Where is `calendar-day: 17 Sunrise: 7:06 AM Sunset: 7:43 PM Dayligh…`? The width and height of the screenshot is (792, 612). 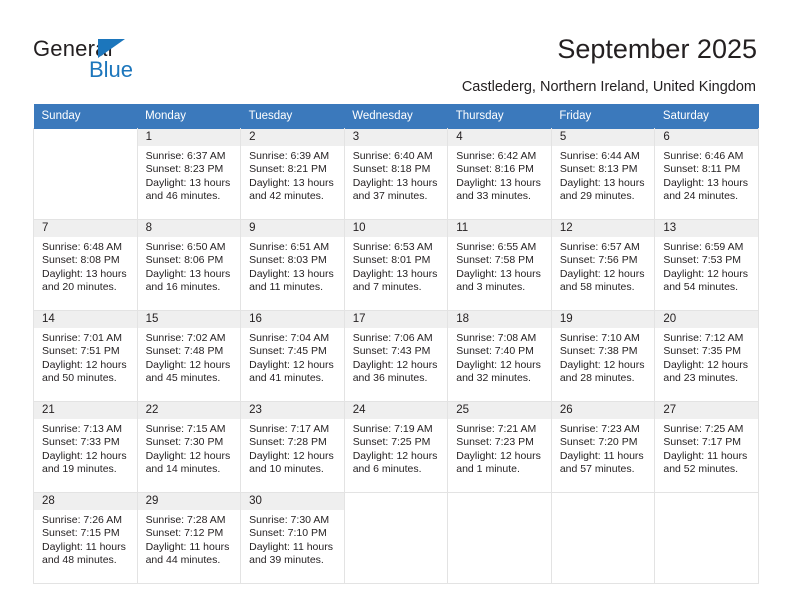
calendar-day: 17 Sunrise: 7:06 AM Sunset: 7:43 PM Dayligh… is located at coordinates (396, 356).